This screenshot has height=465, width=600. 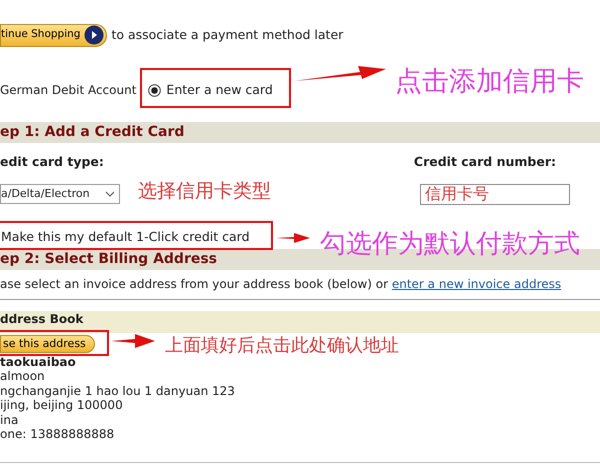 I want to click on chevron-icon, so click(x=110, y=193).